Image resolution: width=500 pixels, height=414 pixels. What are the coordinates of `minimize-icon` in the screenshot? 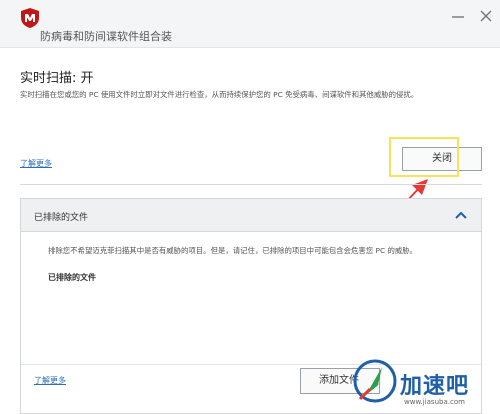 It's located at (458, 16).